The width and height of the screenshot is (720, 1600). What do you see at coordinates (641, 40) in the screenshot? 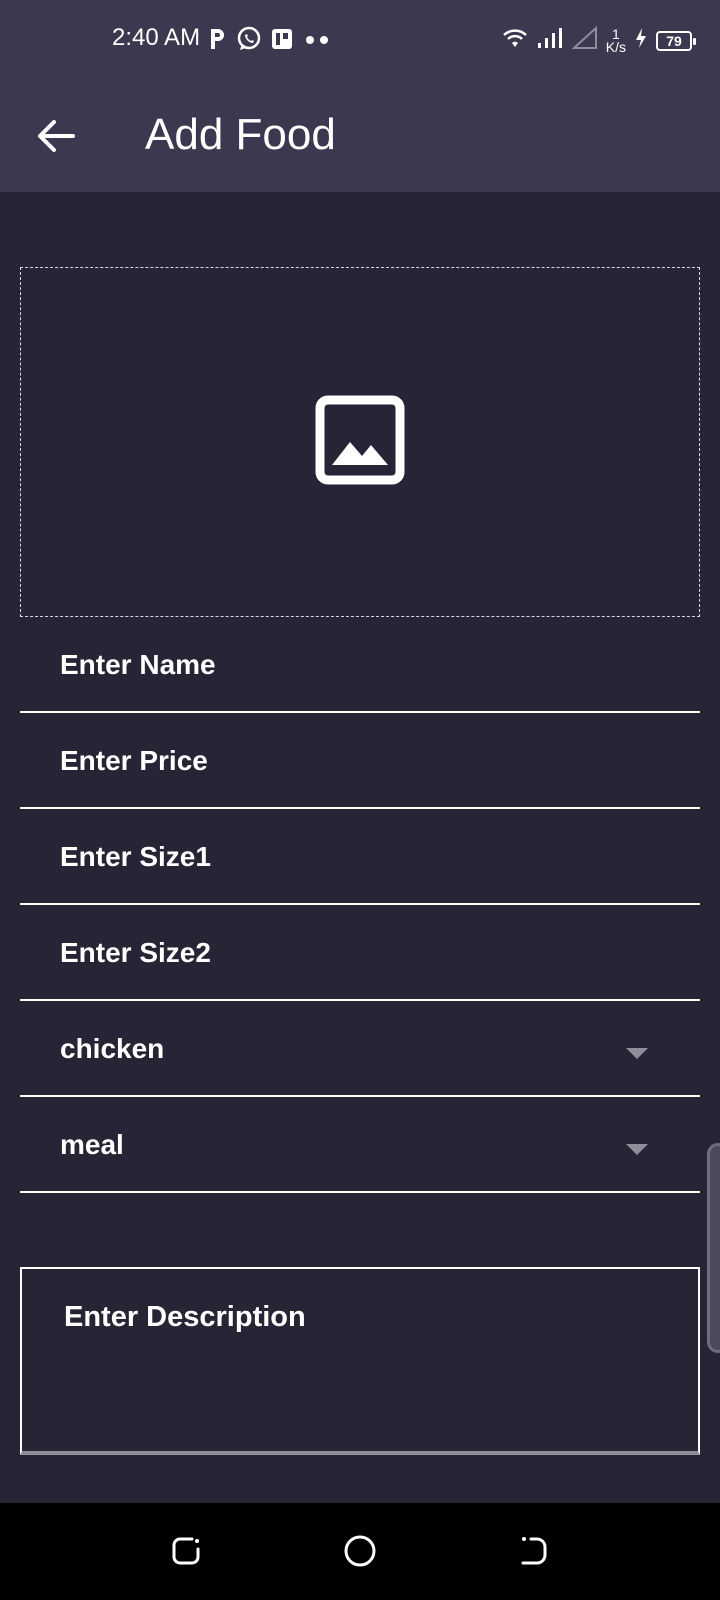
I see `charging-icon` at bounding box center [641, 40].